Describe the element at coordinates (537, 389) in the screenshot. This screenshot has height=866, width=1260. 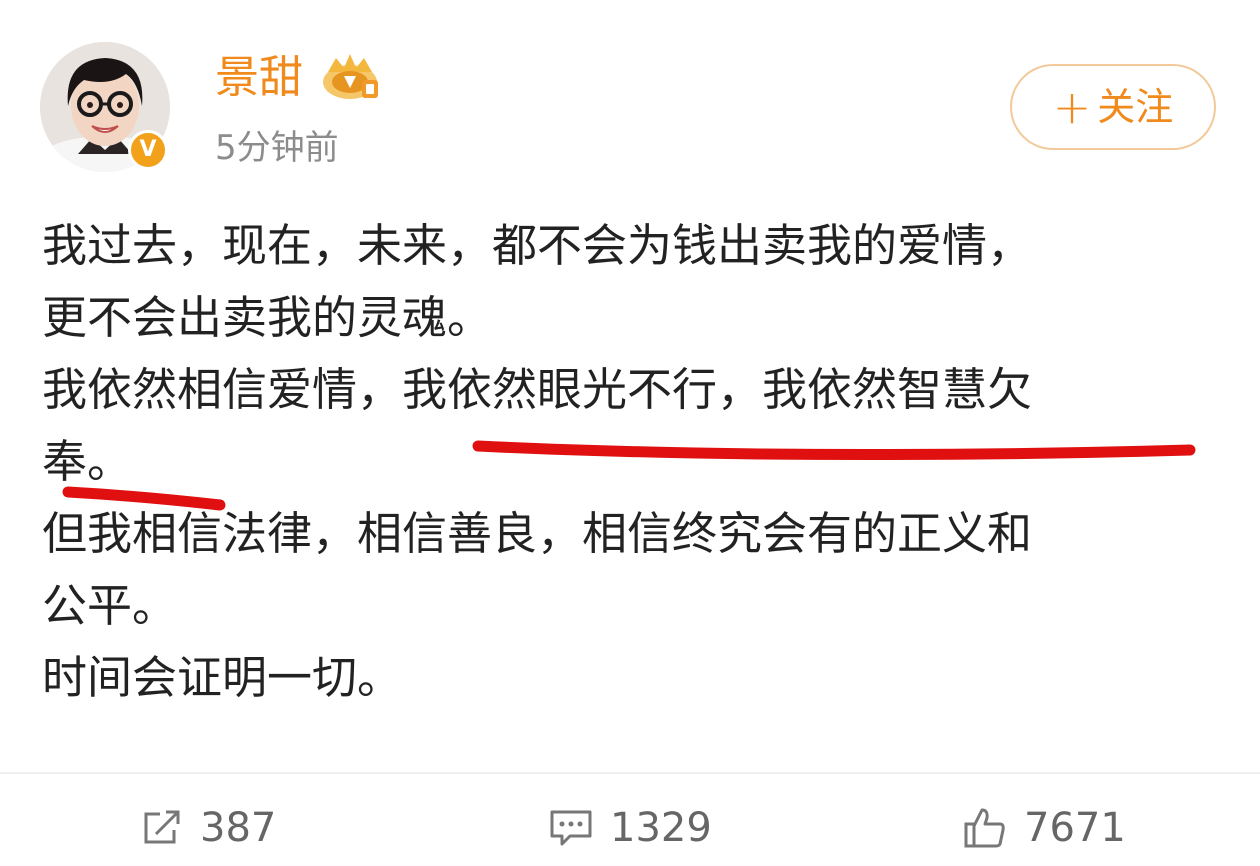
I see `post-body-line: 我依然相信爱情，我依然眼光不行，我依然智慧欠` at that location.